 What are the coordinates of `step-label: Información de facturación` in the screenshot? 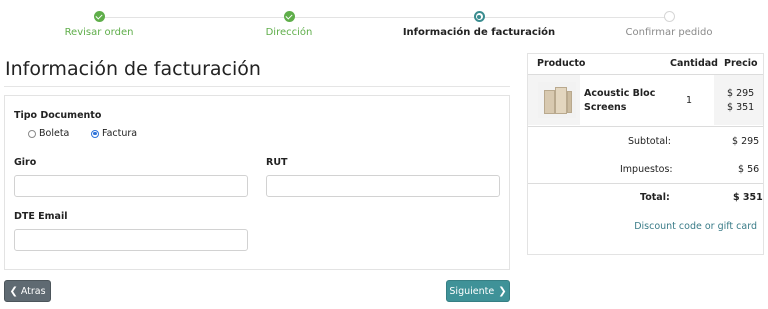 It's located at (479, 32).